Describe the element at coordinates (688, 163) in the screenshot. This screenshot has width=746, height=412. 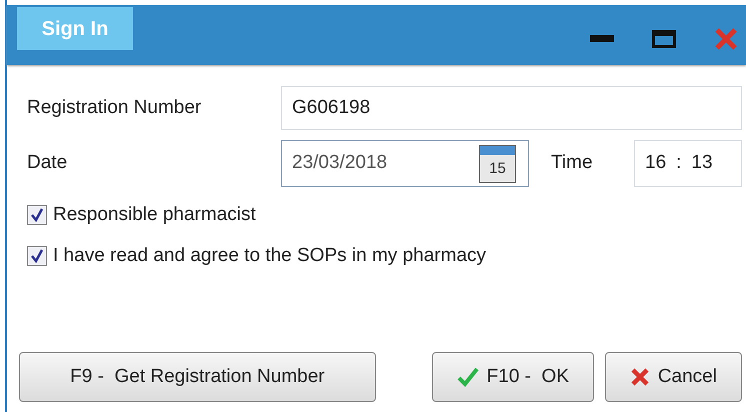
I see `time-field: 16 : 13` at that location.